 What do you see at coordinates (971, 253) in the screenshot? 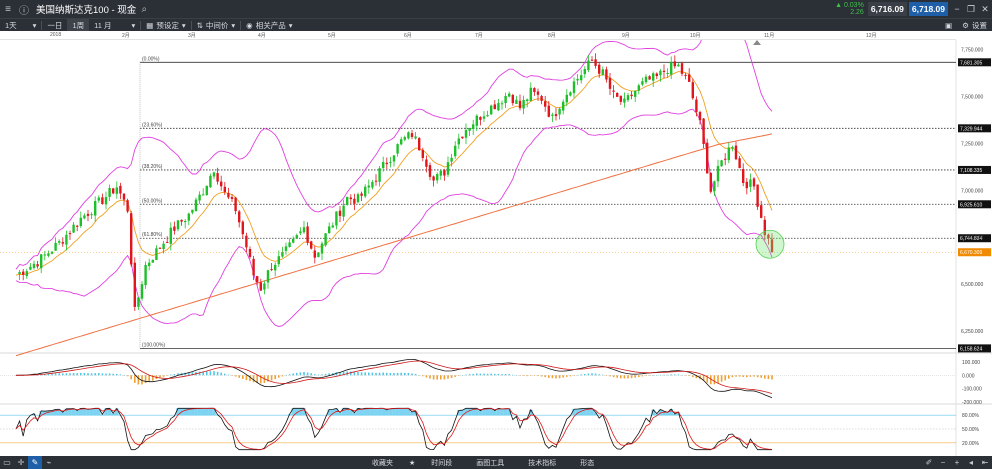
I see `current-price-label: 6,670.309` at bounding box center [971, 253].